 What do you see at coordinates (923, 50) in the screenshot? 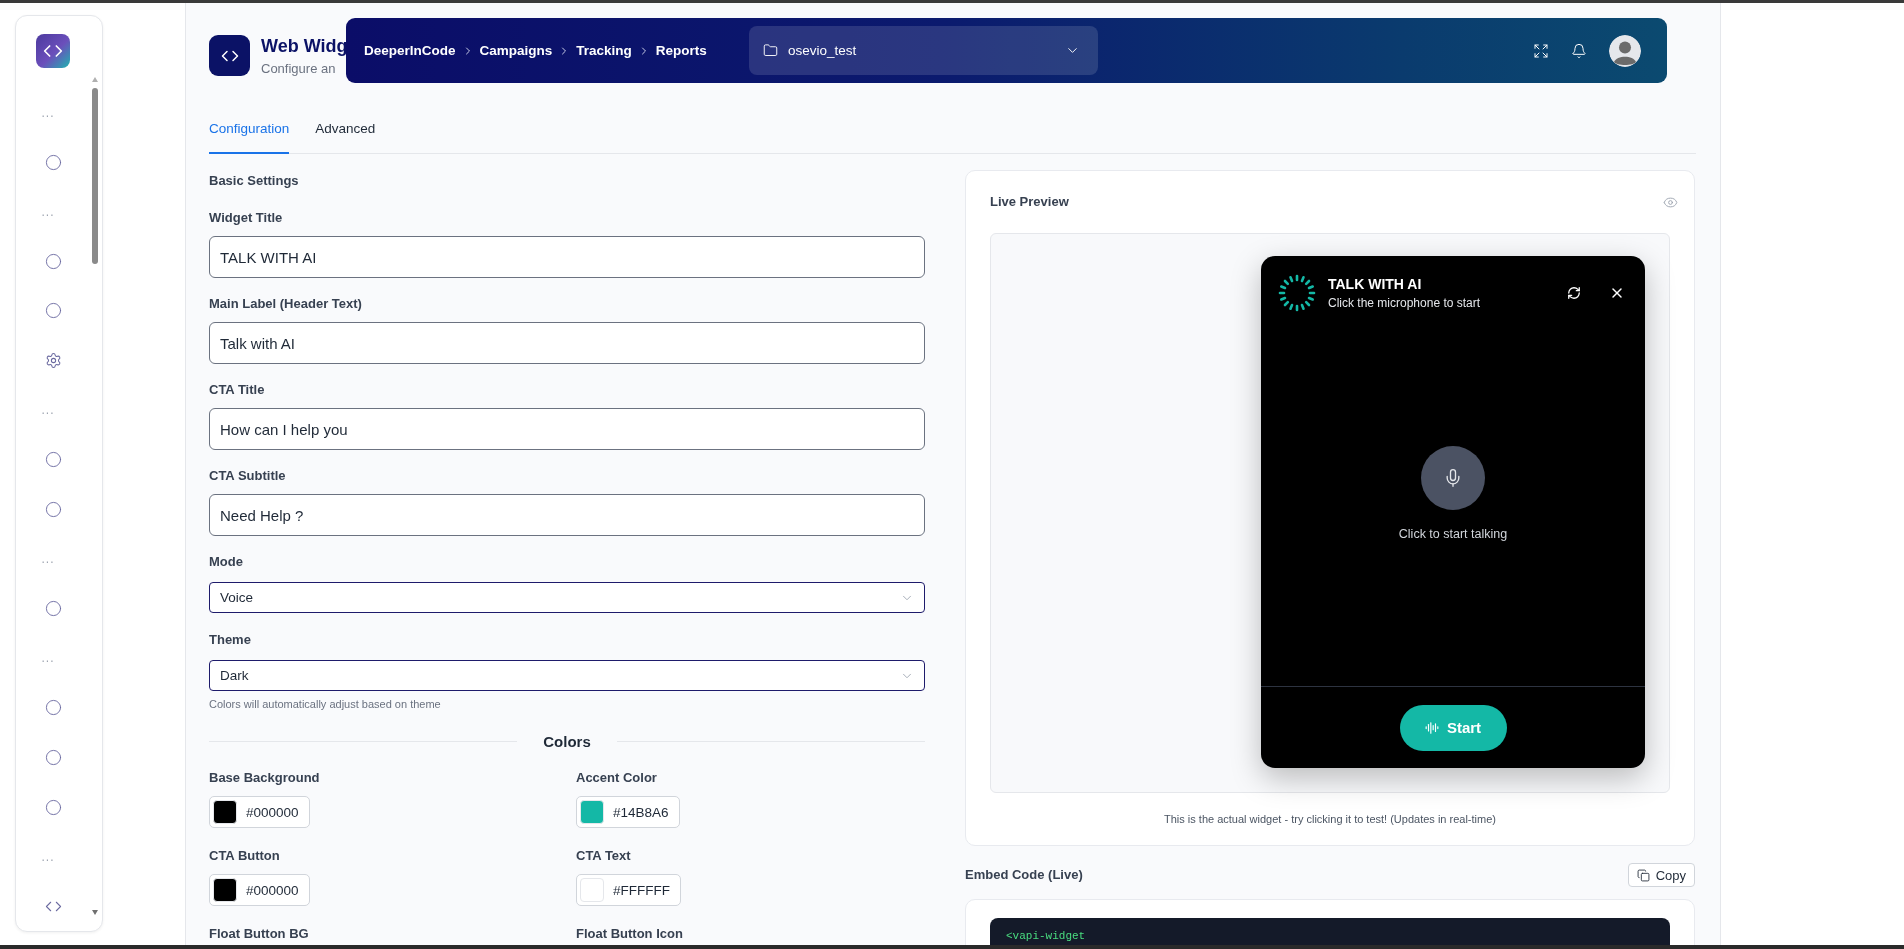
I see `project-select: osevio_test` at bounding box center [923, 50].